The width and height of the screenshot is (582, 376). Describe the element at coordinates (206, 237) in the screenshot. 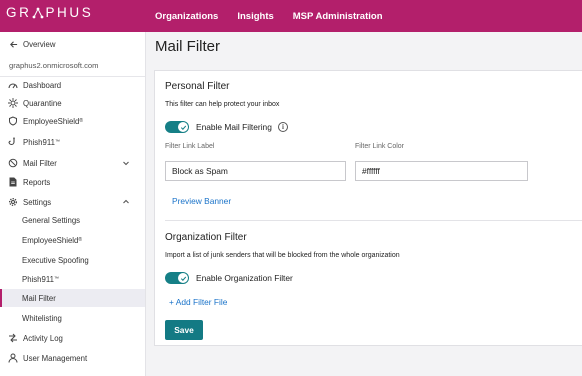

I see `organization-filter-title: Organization Filter` at that location.